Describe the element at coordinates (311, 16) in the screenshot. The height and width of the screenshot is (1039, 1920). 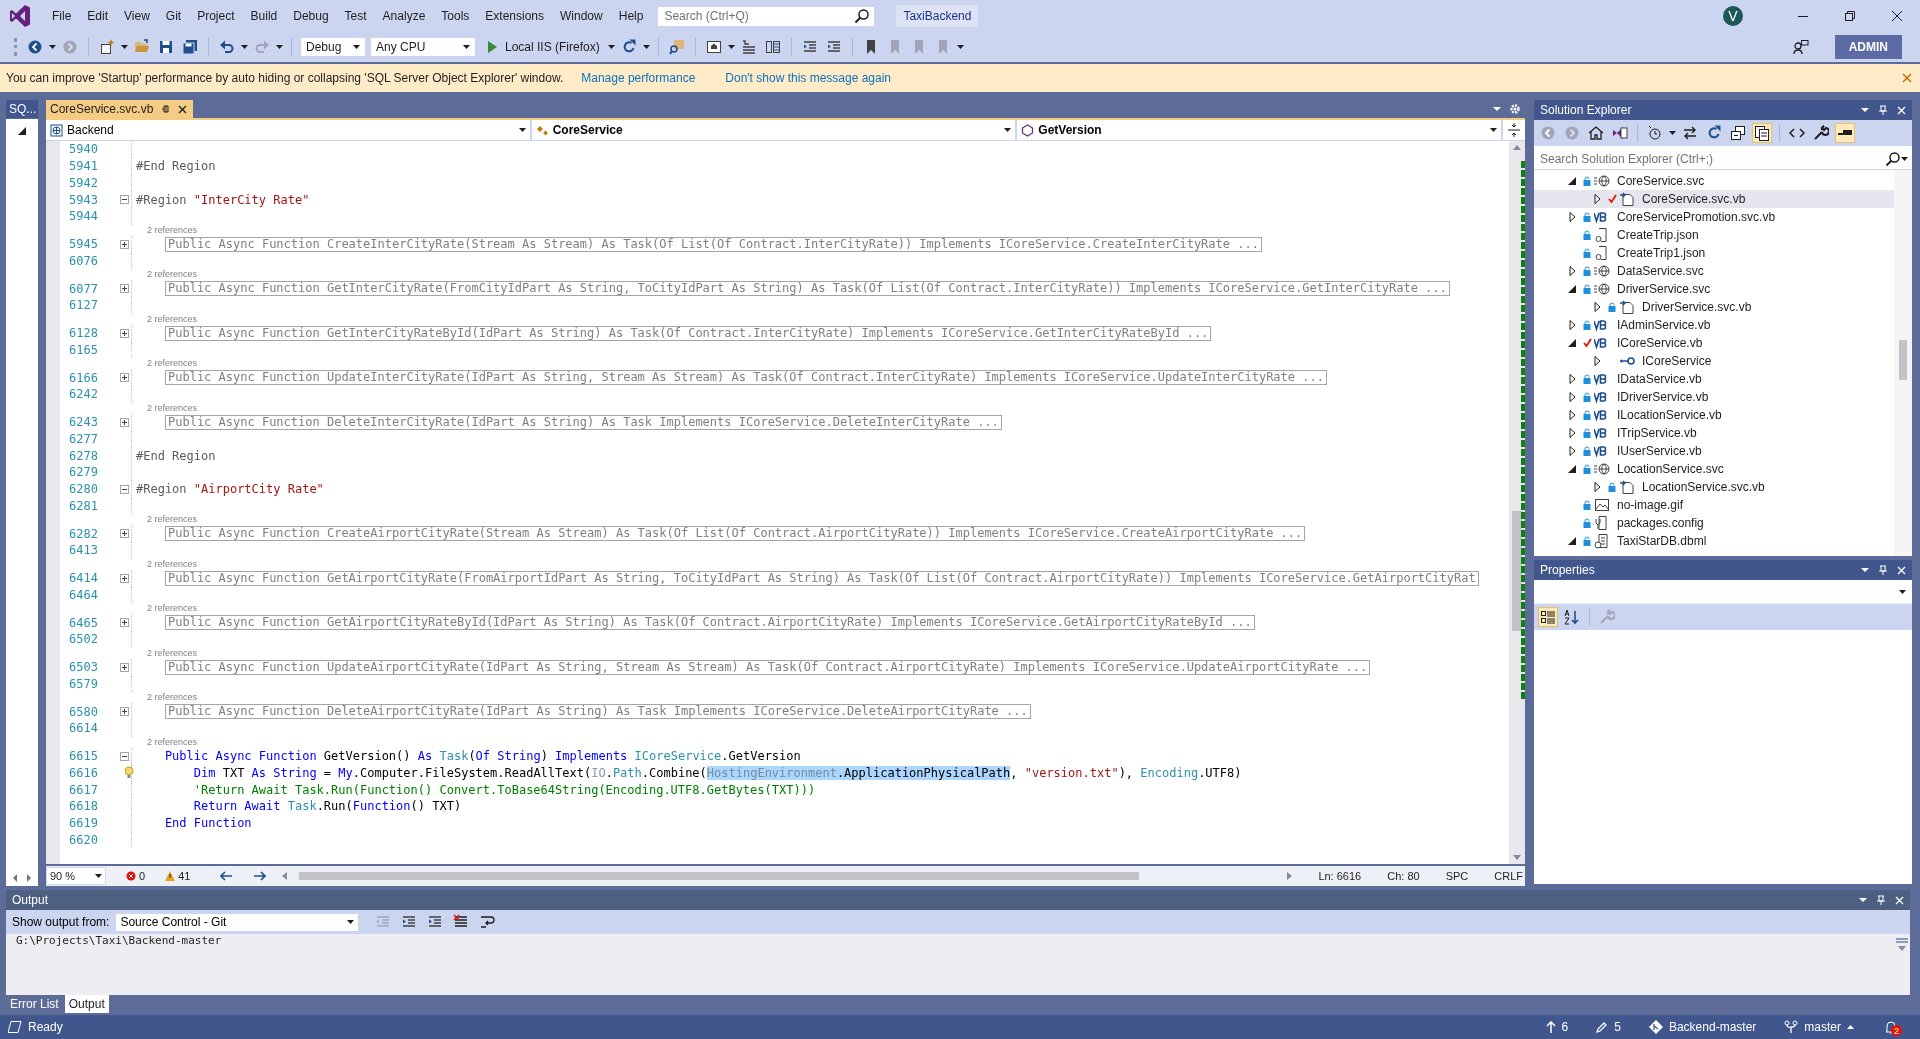
I see `menu-item: Debug` at that location.